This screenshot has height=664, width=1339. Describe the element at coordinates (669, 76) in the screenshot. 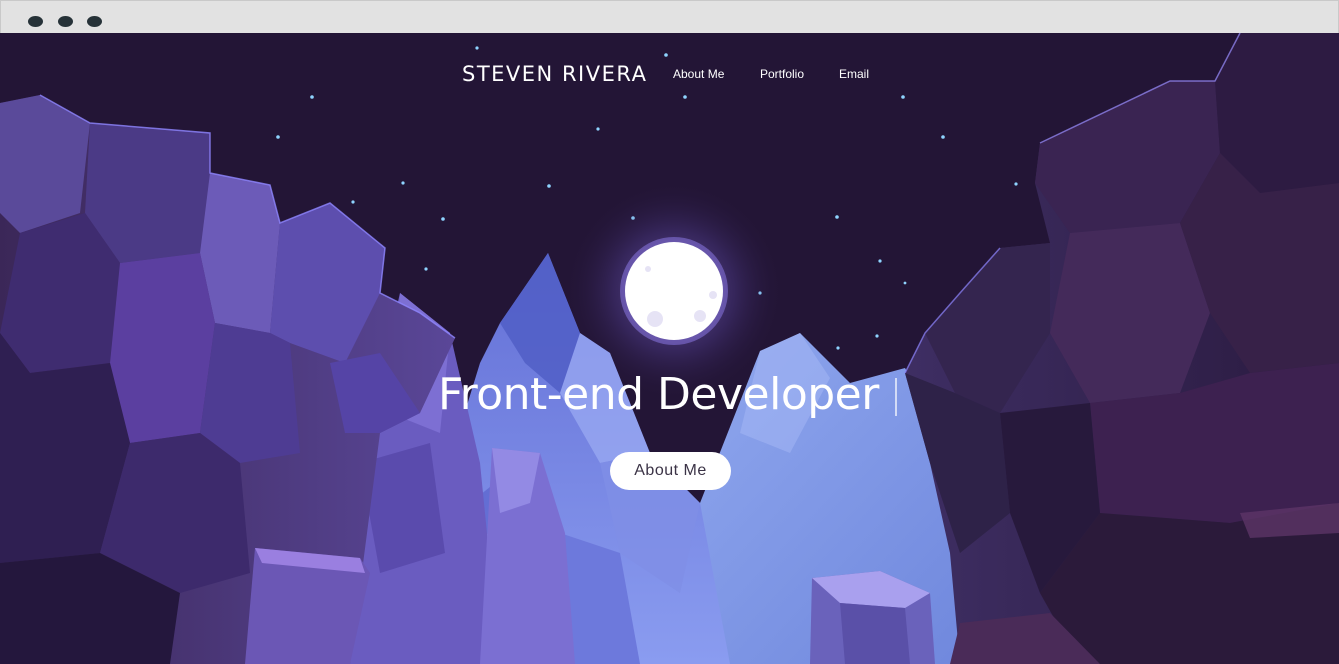

I see `top-navigation: STEVEN RIVERA About Me Portfolio Email` at that location.